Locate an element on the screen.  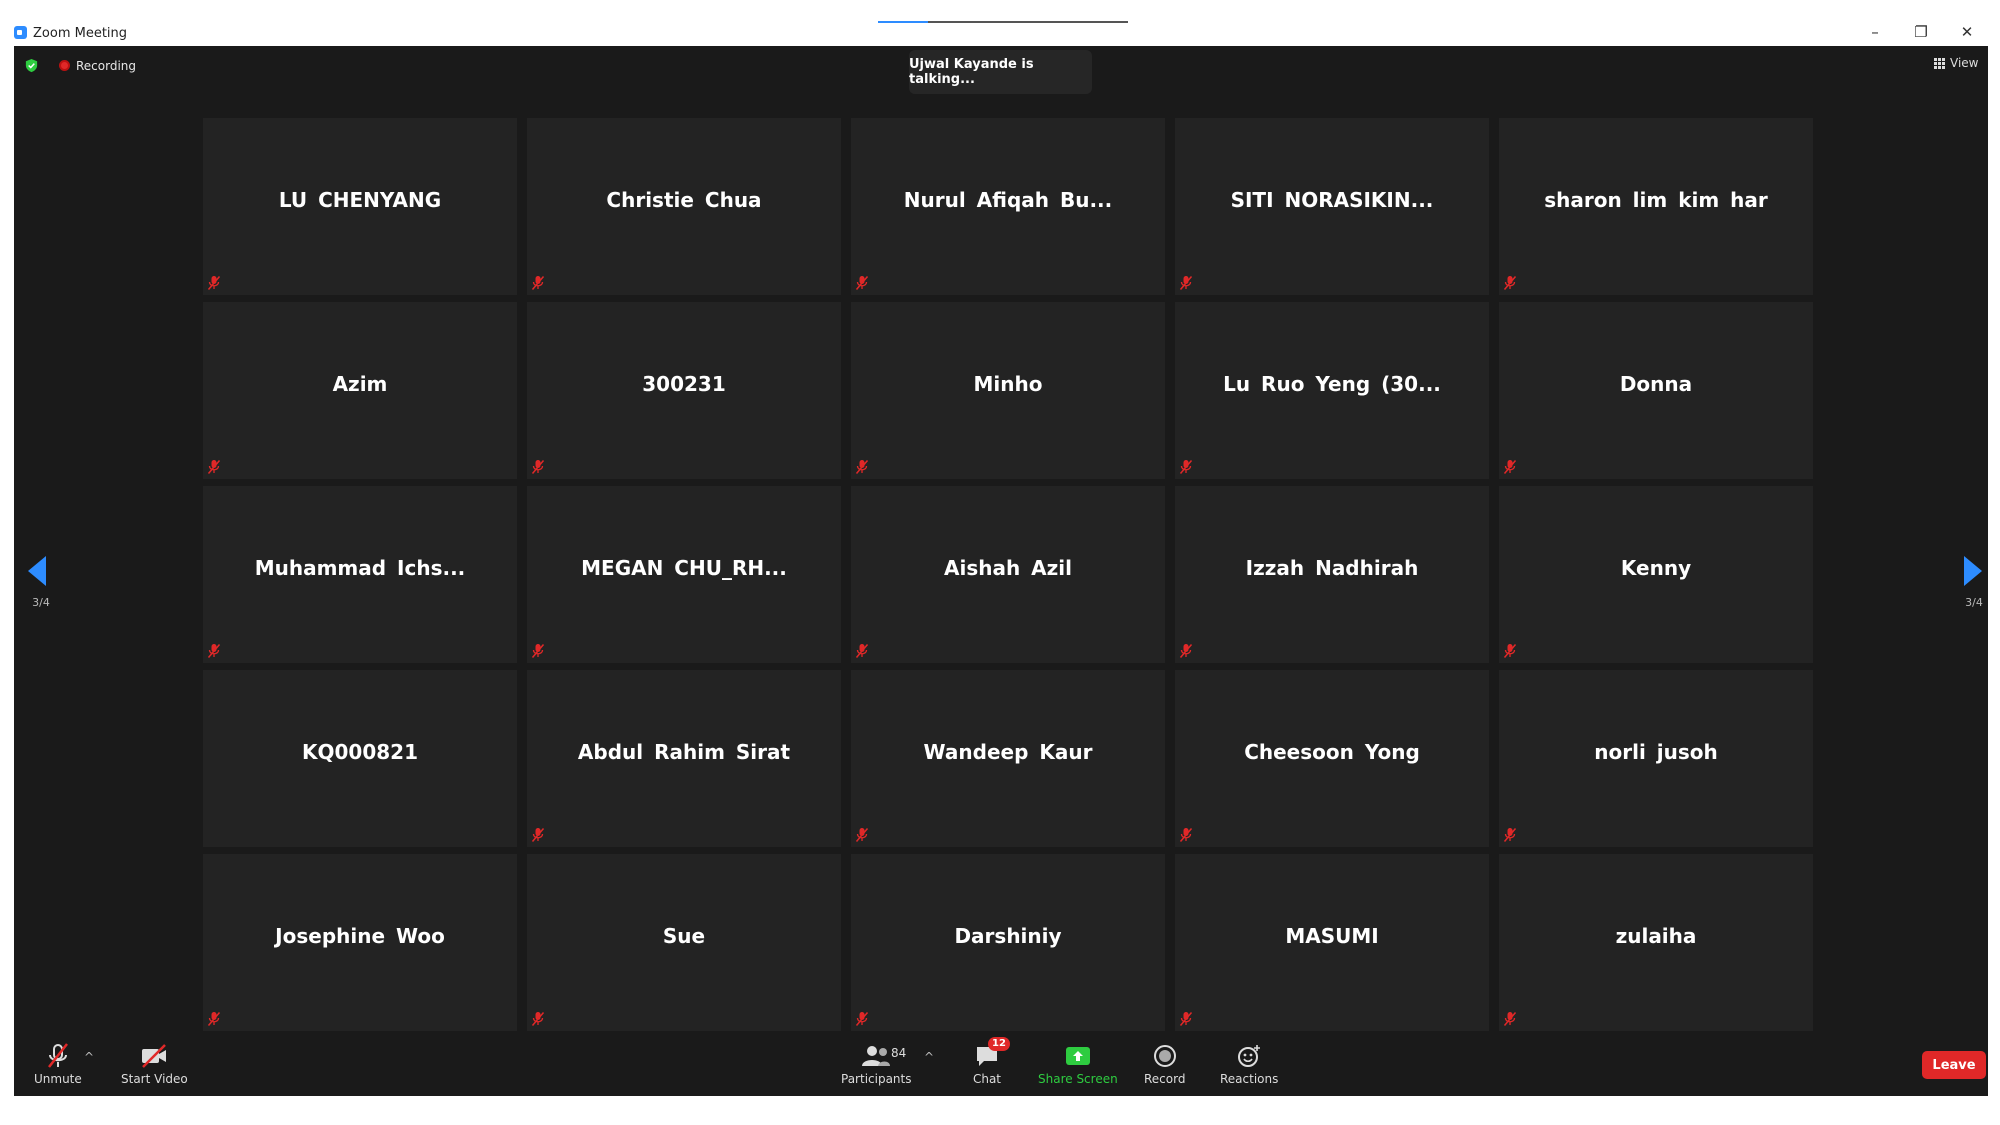
start-video-button: Start Video is located at coordinates (154, 1064).